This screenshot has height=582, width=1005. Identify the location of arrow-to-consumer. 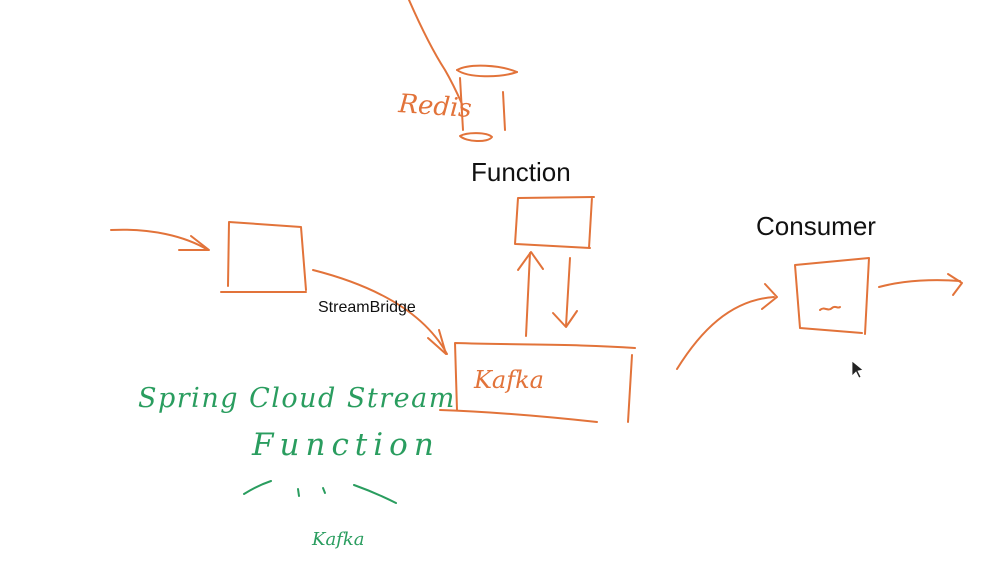
(727, 326).